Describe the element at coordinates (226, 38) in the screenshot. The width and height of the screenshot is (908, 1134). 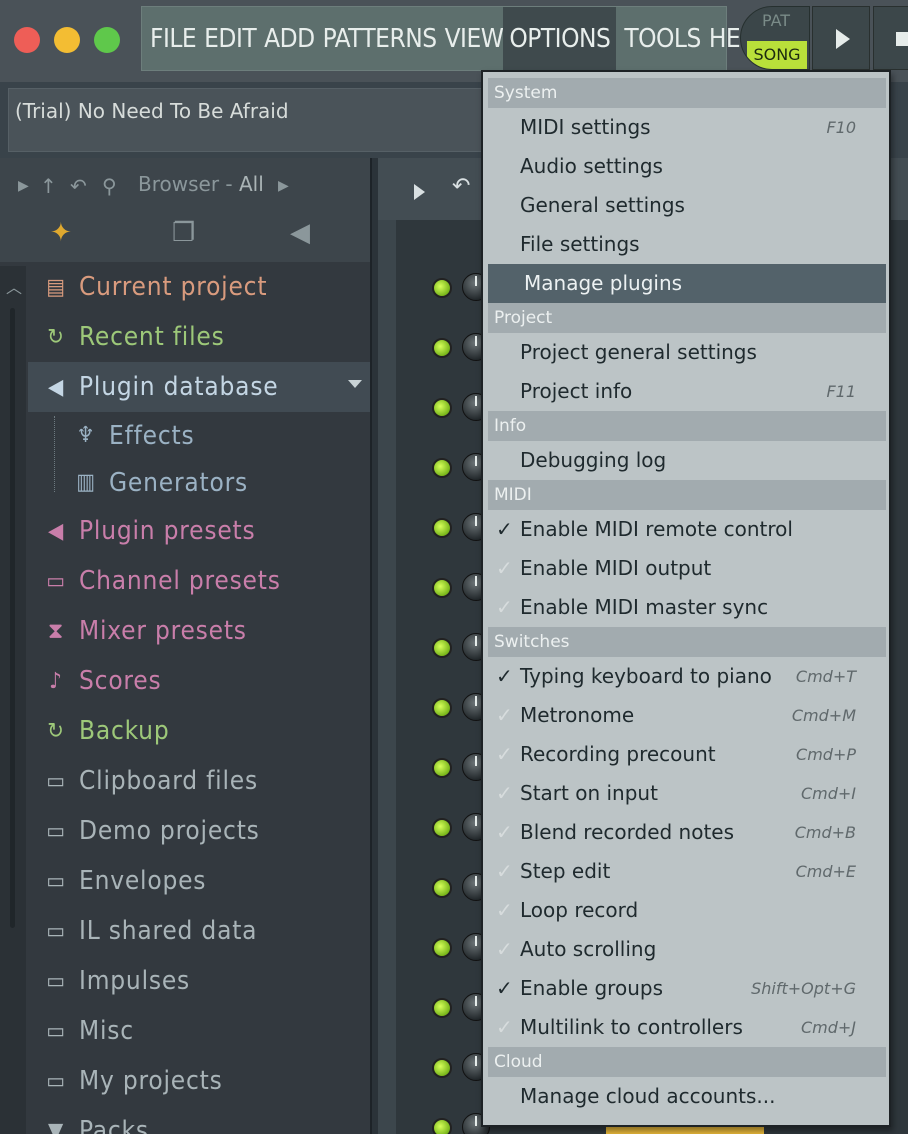
I see `menu-edit: EDIT` at that location.